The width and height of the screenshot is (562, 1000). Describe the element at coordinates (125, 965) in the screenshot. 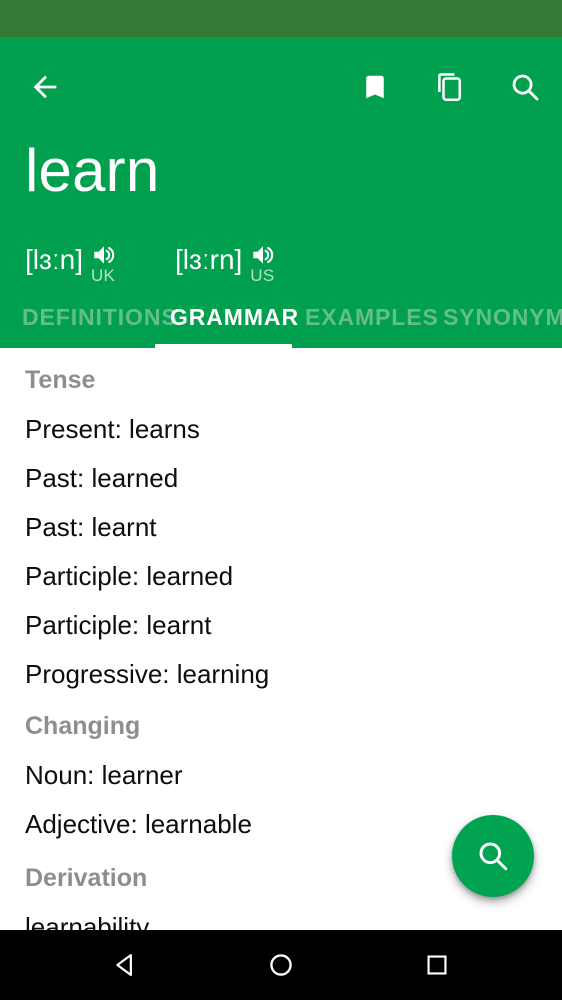

I see `nav-back-icon` at that location.